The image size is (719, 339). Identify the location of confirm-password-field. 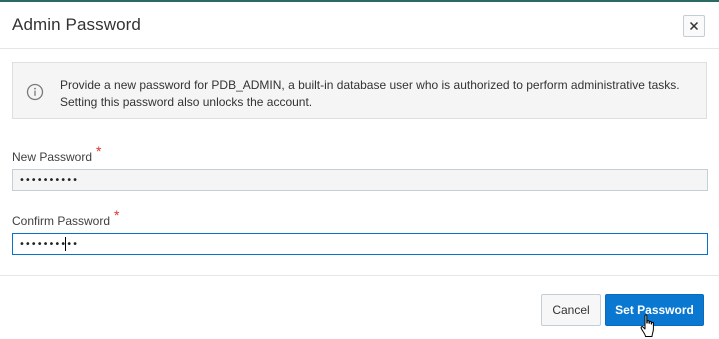
(360, 244).